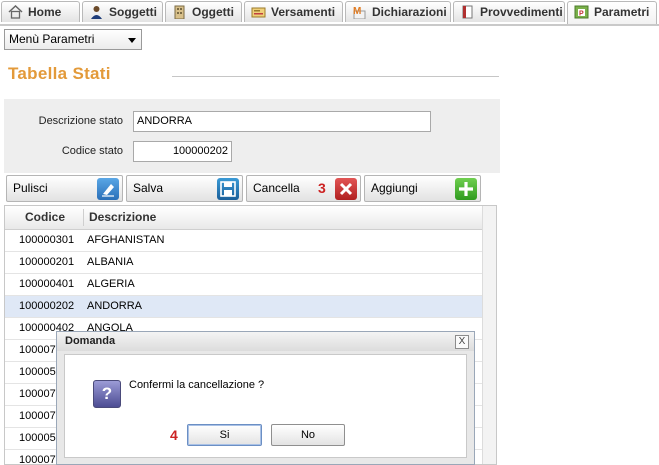 This screenshot has height=465, width=659. I want to click on codice-label: Codice stato, so click(92, 151).